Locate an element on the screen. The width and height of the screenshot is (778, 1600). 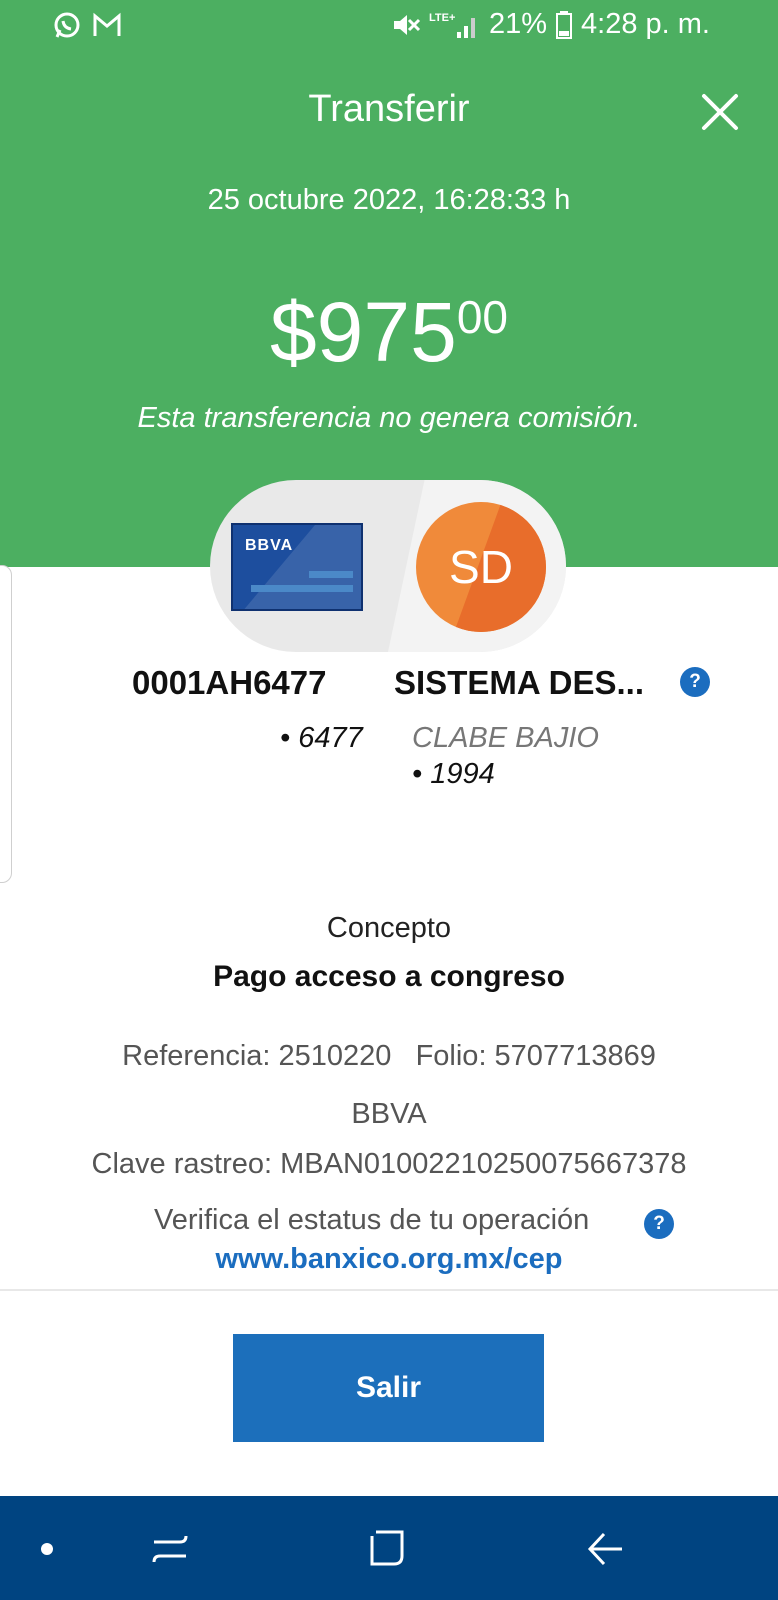
amount-main: $975 is located at coordinates (363, 332).